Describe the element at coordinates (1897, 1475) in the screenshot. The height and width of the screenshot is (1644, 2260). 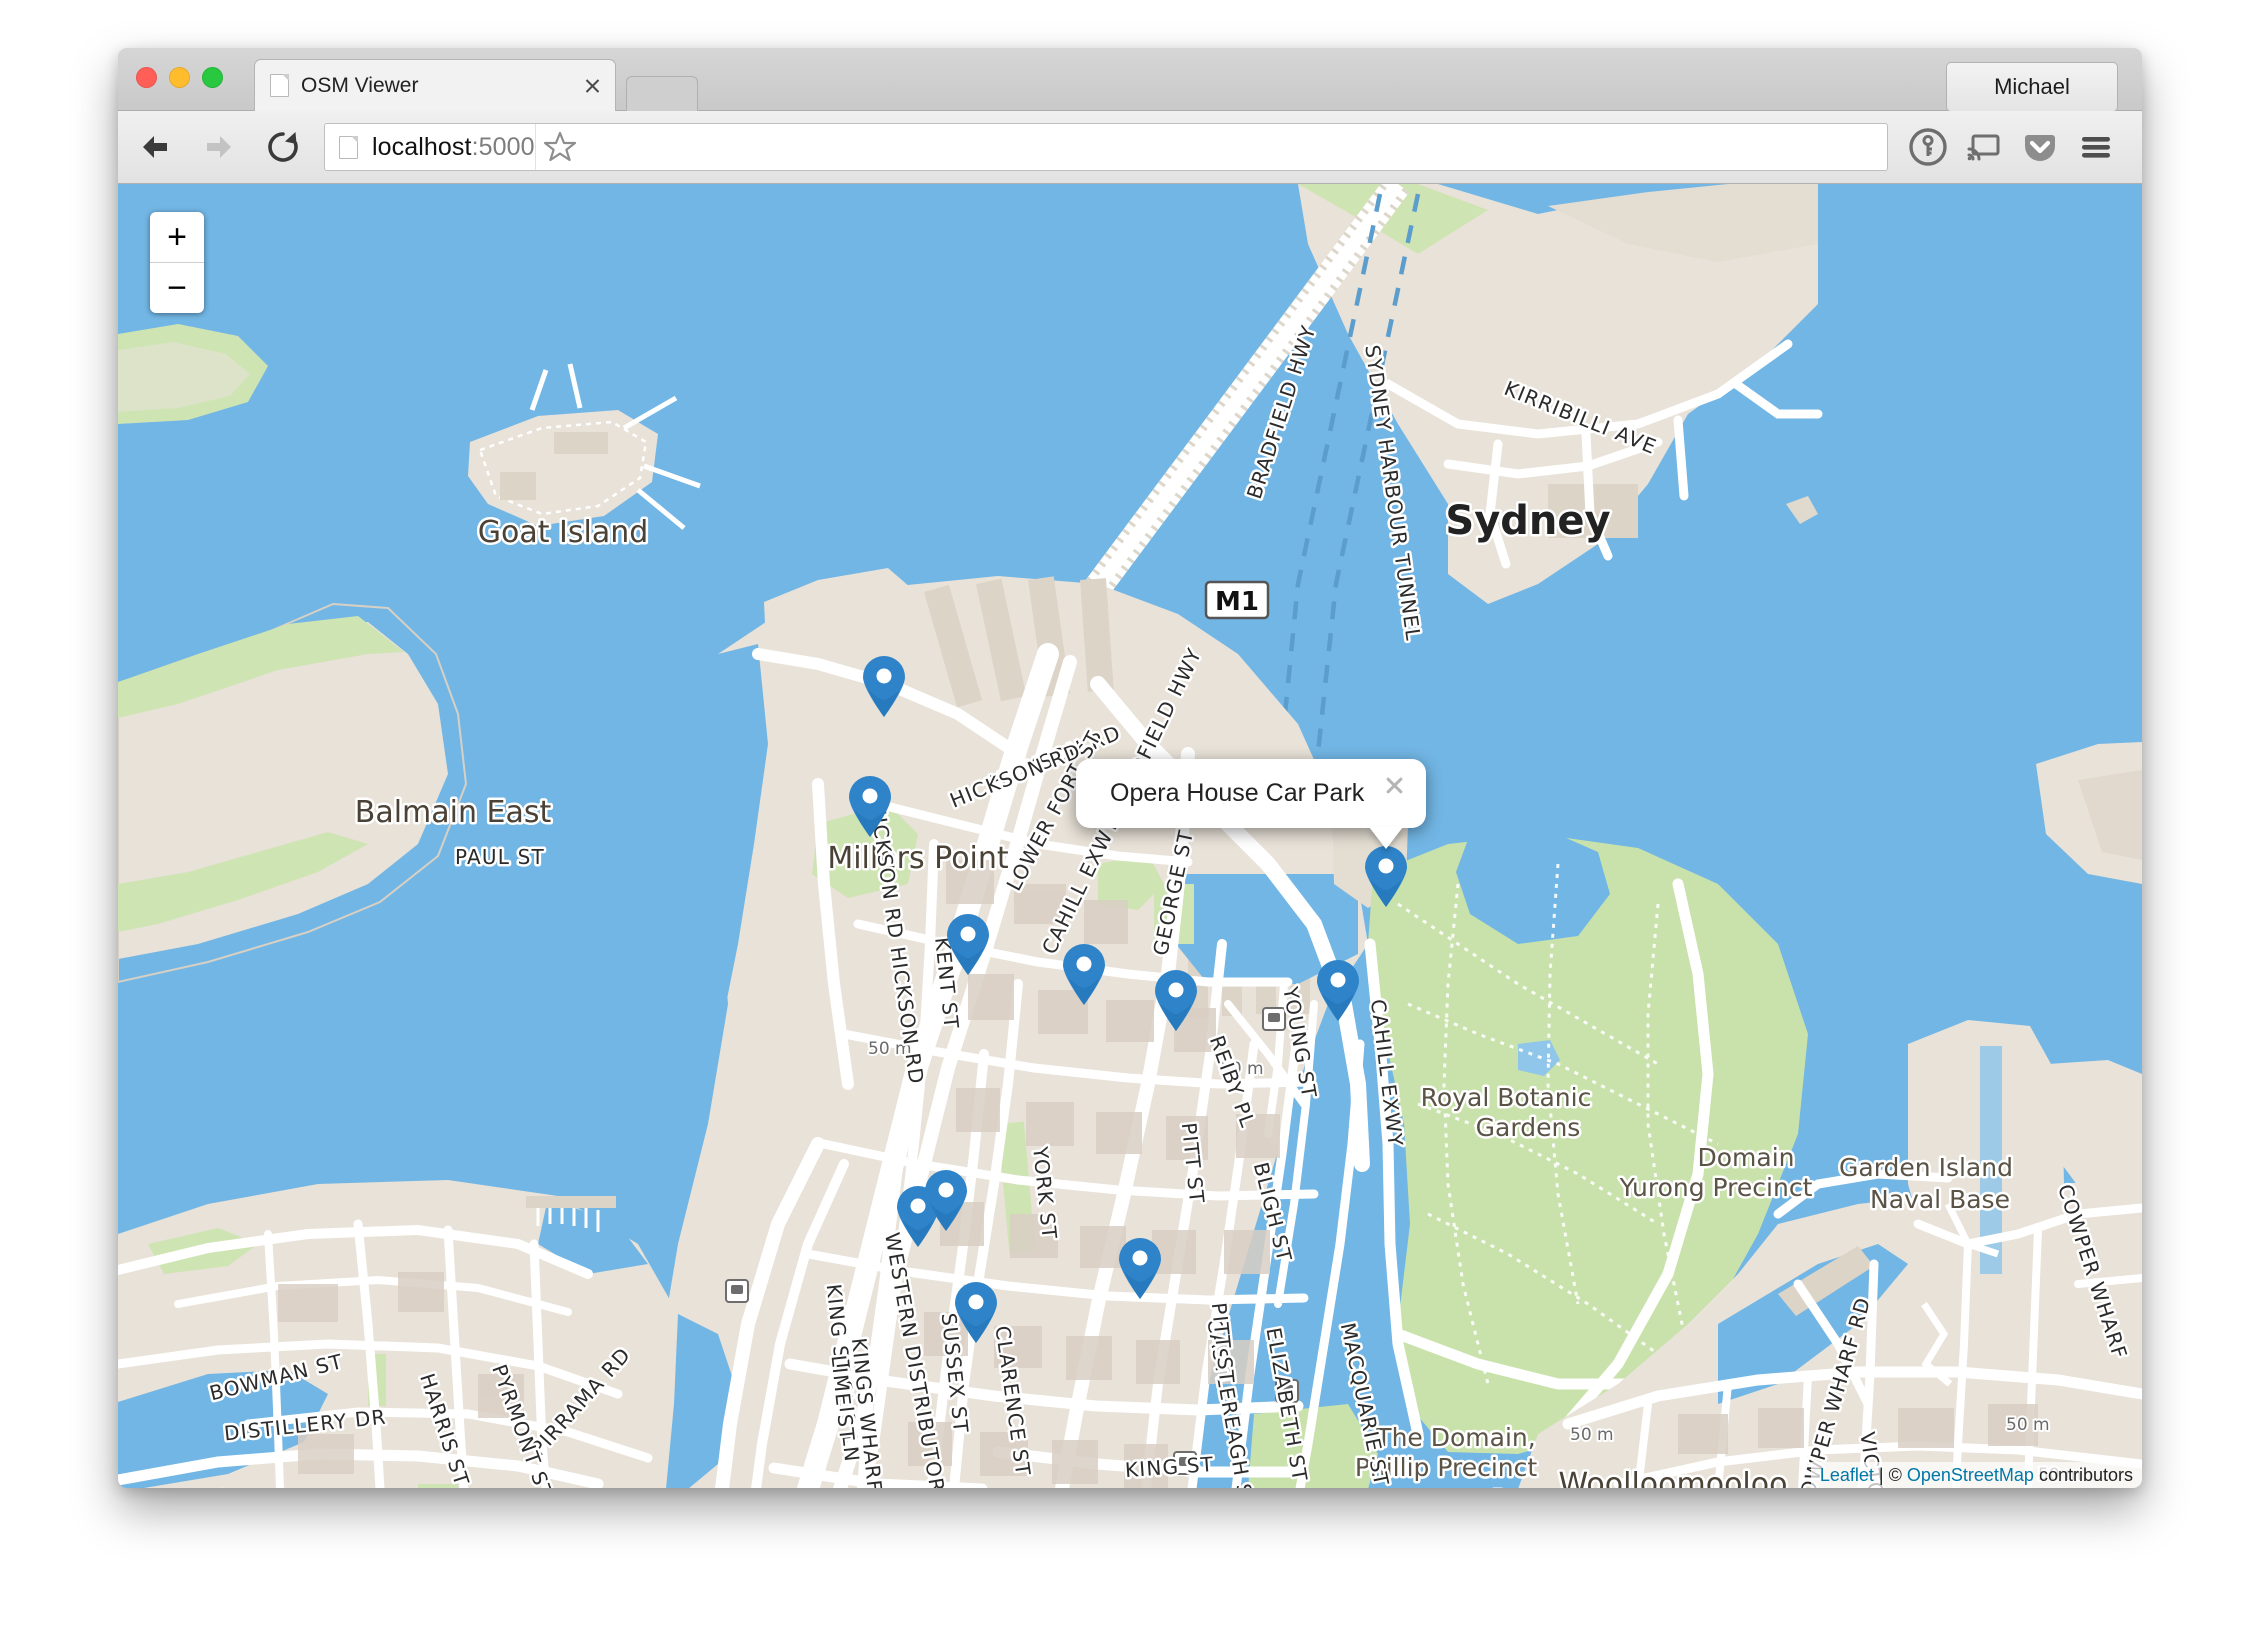
I see `copyright-symbol: ©` at that location.